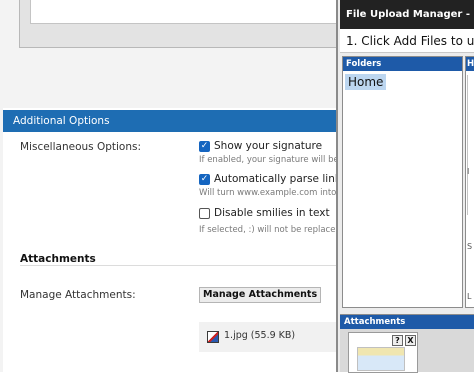 This screenshot has height=373, width=474. I want to click on option-label: Disable smilies in text, so click(272, 213).